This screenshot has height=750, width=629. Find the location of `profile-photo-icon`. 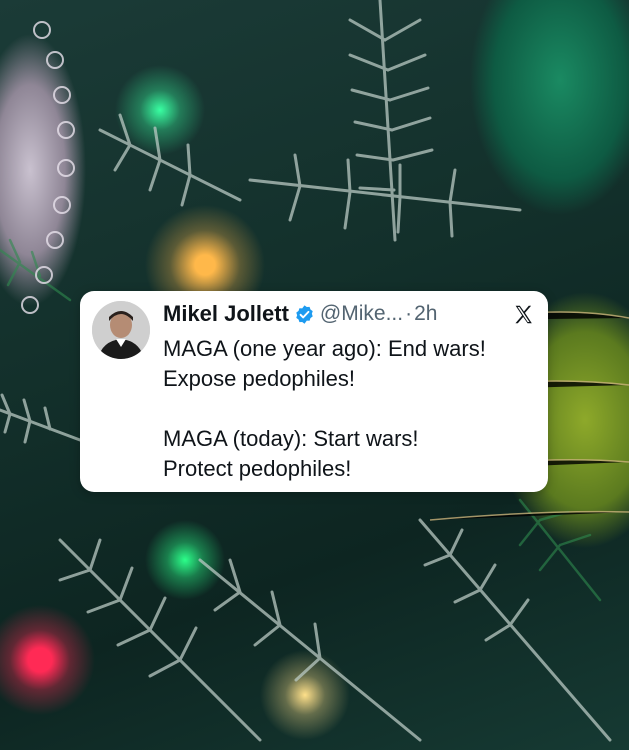

profile-photo-icon is located at coordinates (121, 330).